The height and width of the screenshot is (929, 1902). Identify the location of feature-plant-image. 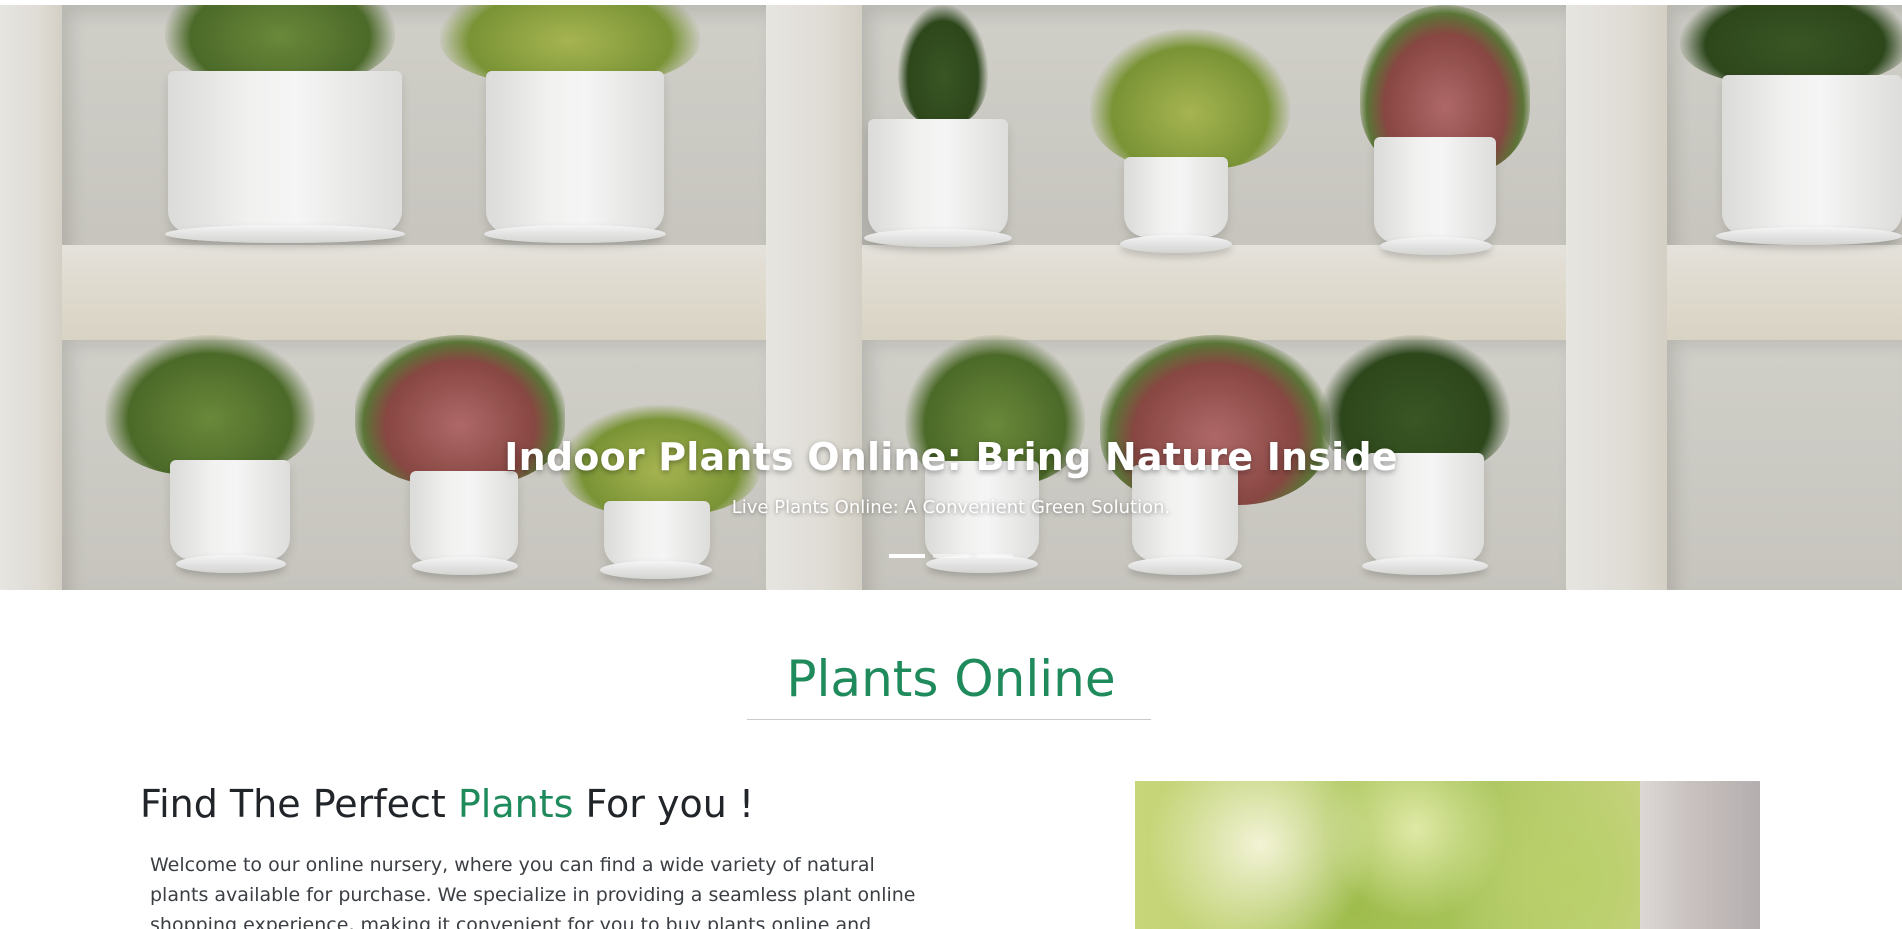
(1447, 855).